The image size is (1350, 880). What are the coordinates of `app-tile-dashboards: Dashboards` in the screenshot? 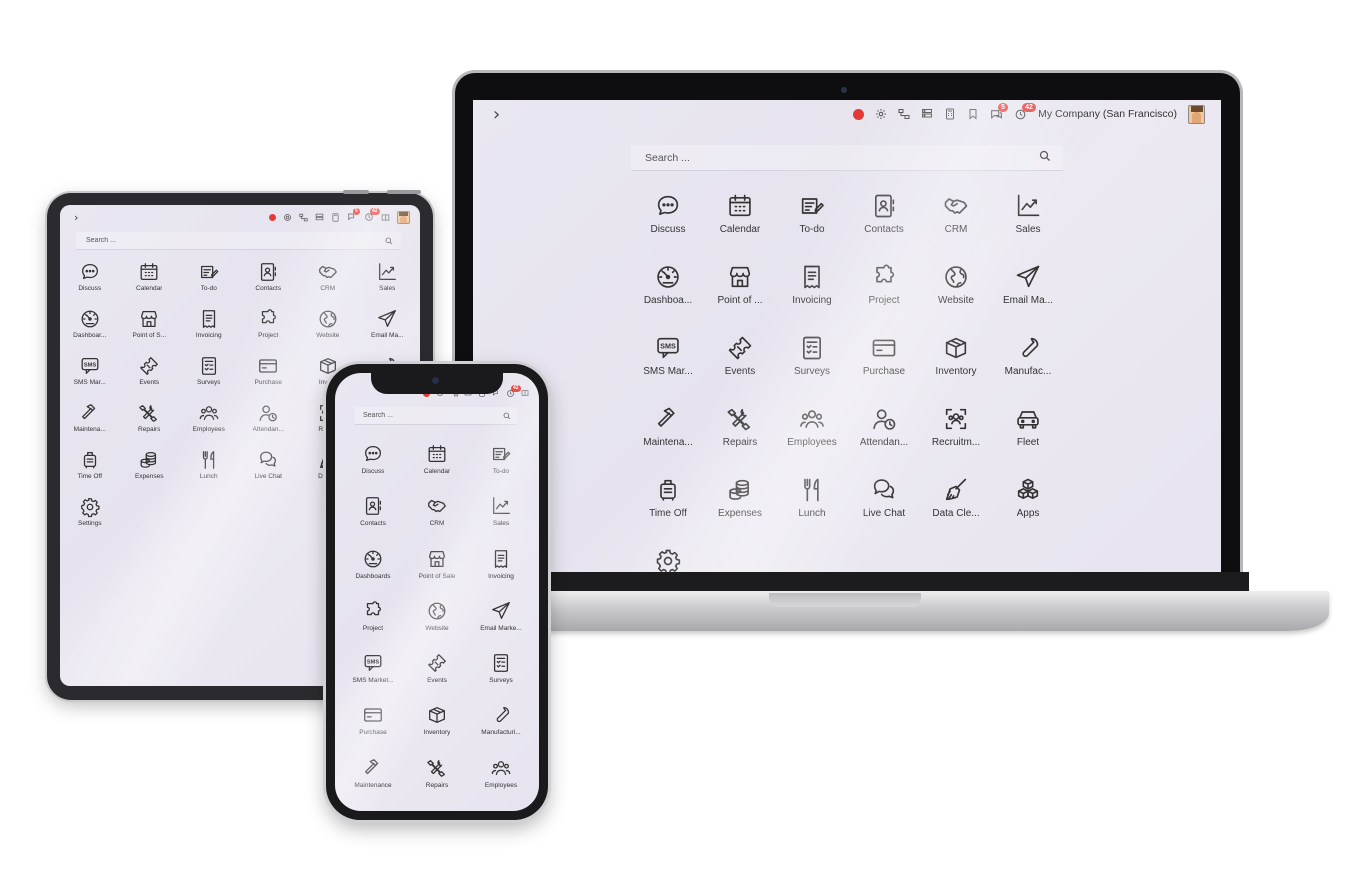 It's located at (373, 574).